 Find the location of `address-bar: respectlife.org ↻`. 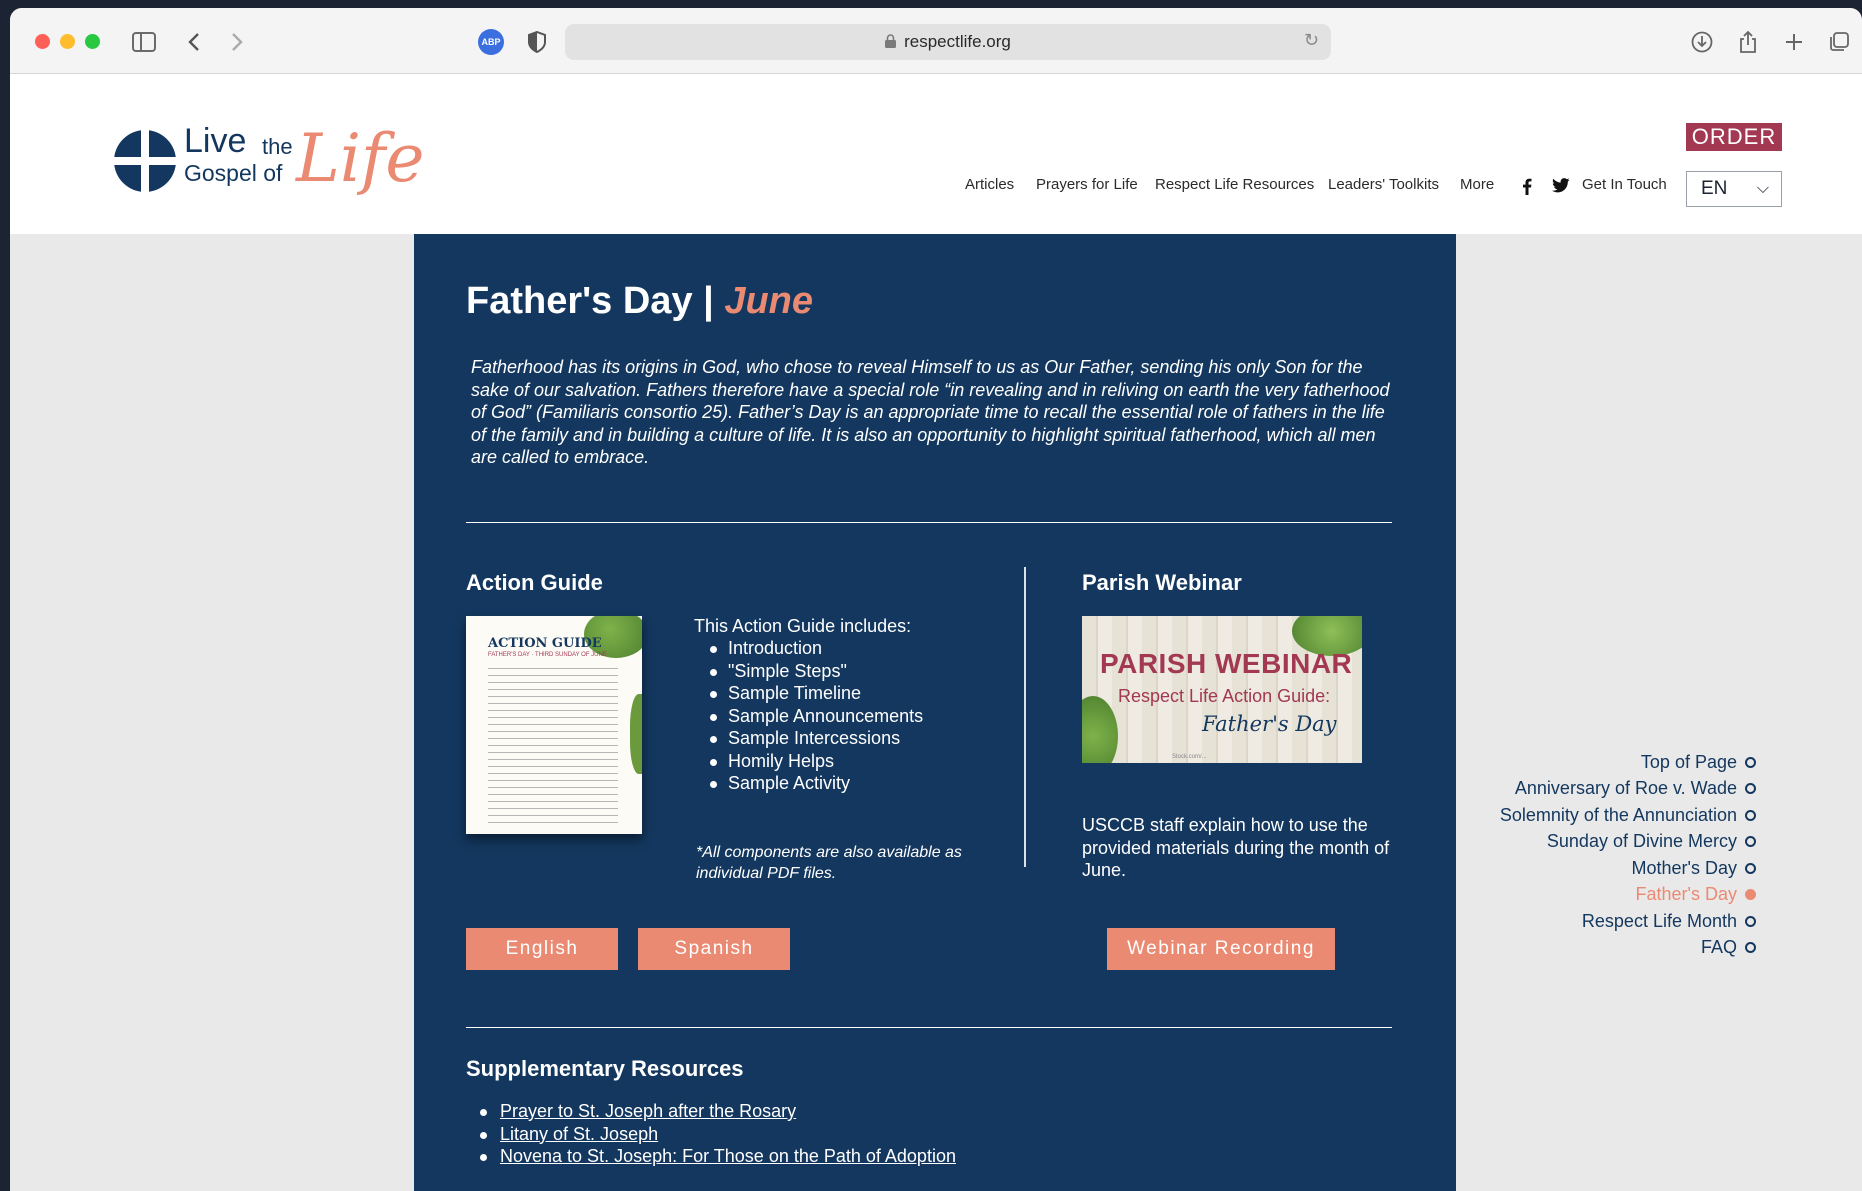

address-bar: respectlife.org ↻ is located at coordinates (948, 42).